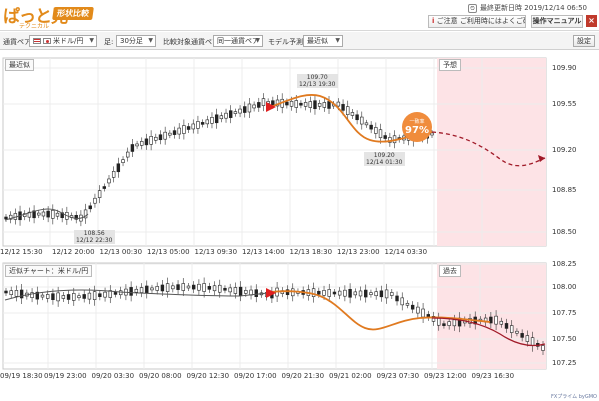 This screenshot has width=599, height=401. Describe the element at coordinates (311, 252) in the screenshot. I see `top-x-label-6: 12/13 18:30` at that location.